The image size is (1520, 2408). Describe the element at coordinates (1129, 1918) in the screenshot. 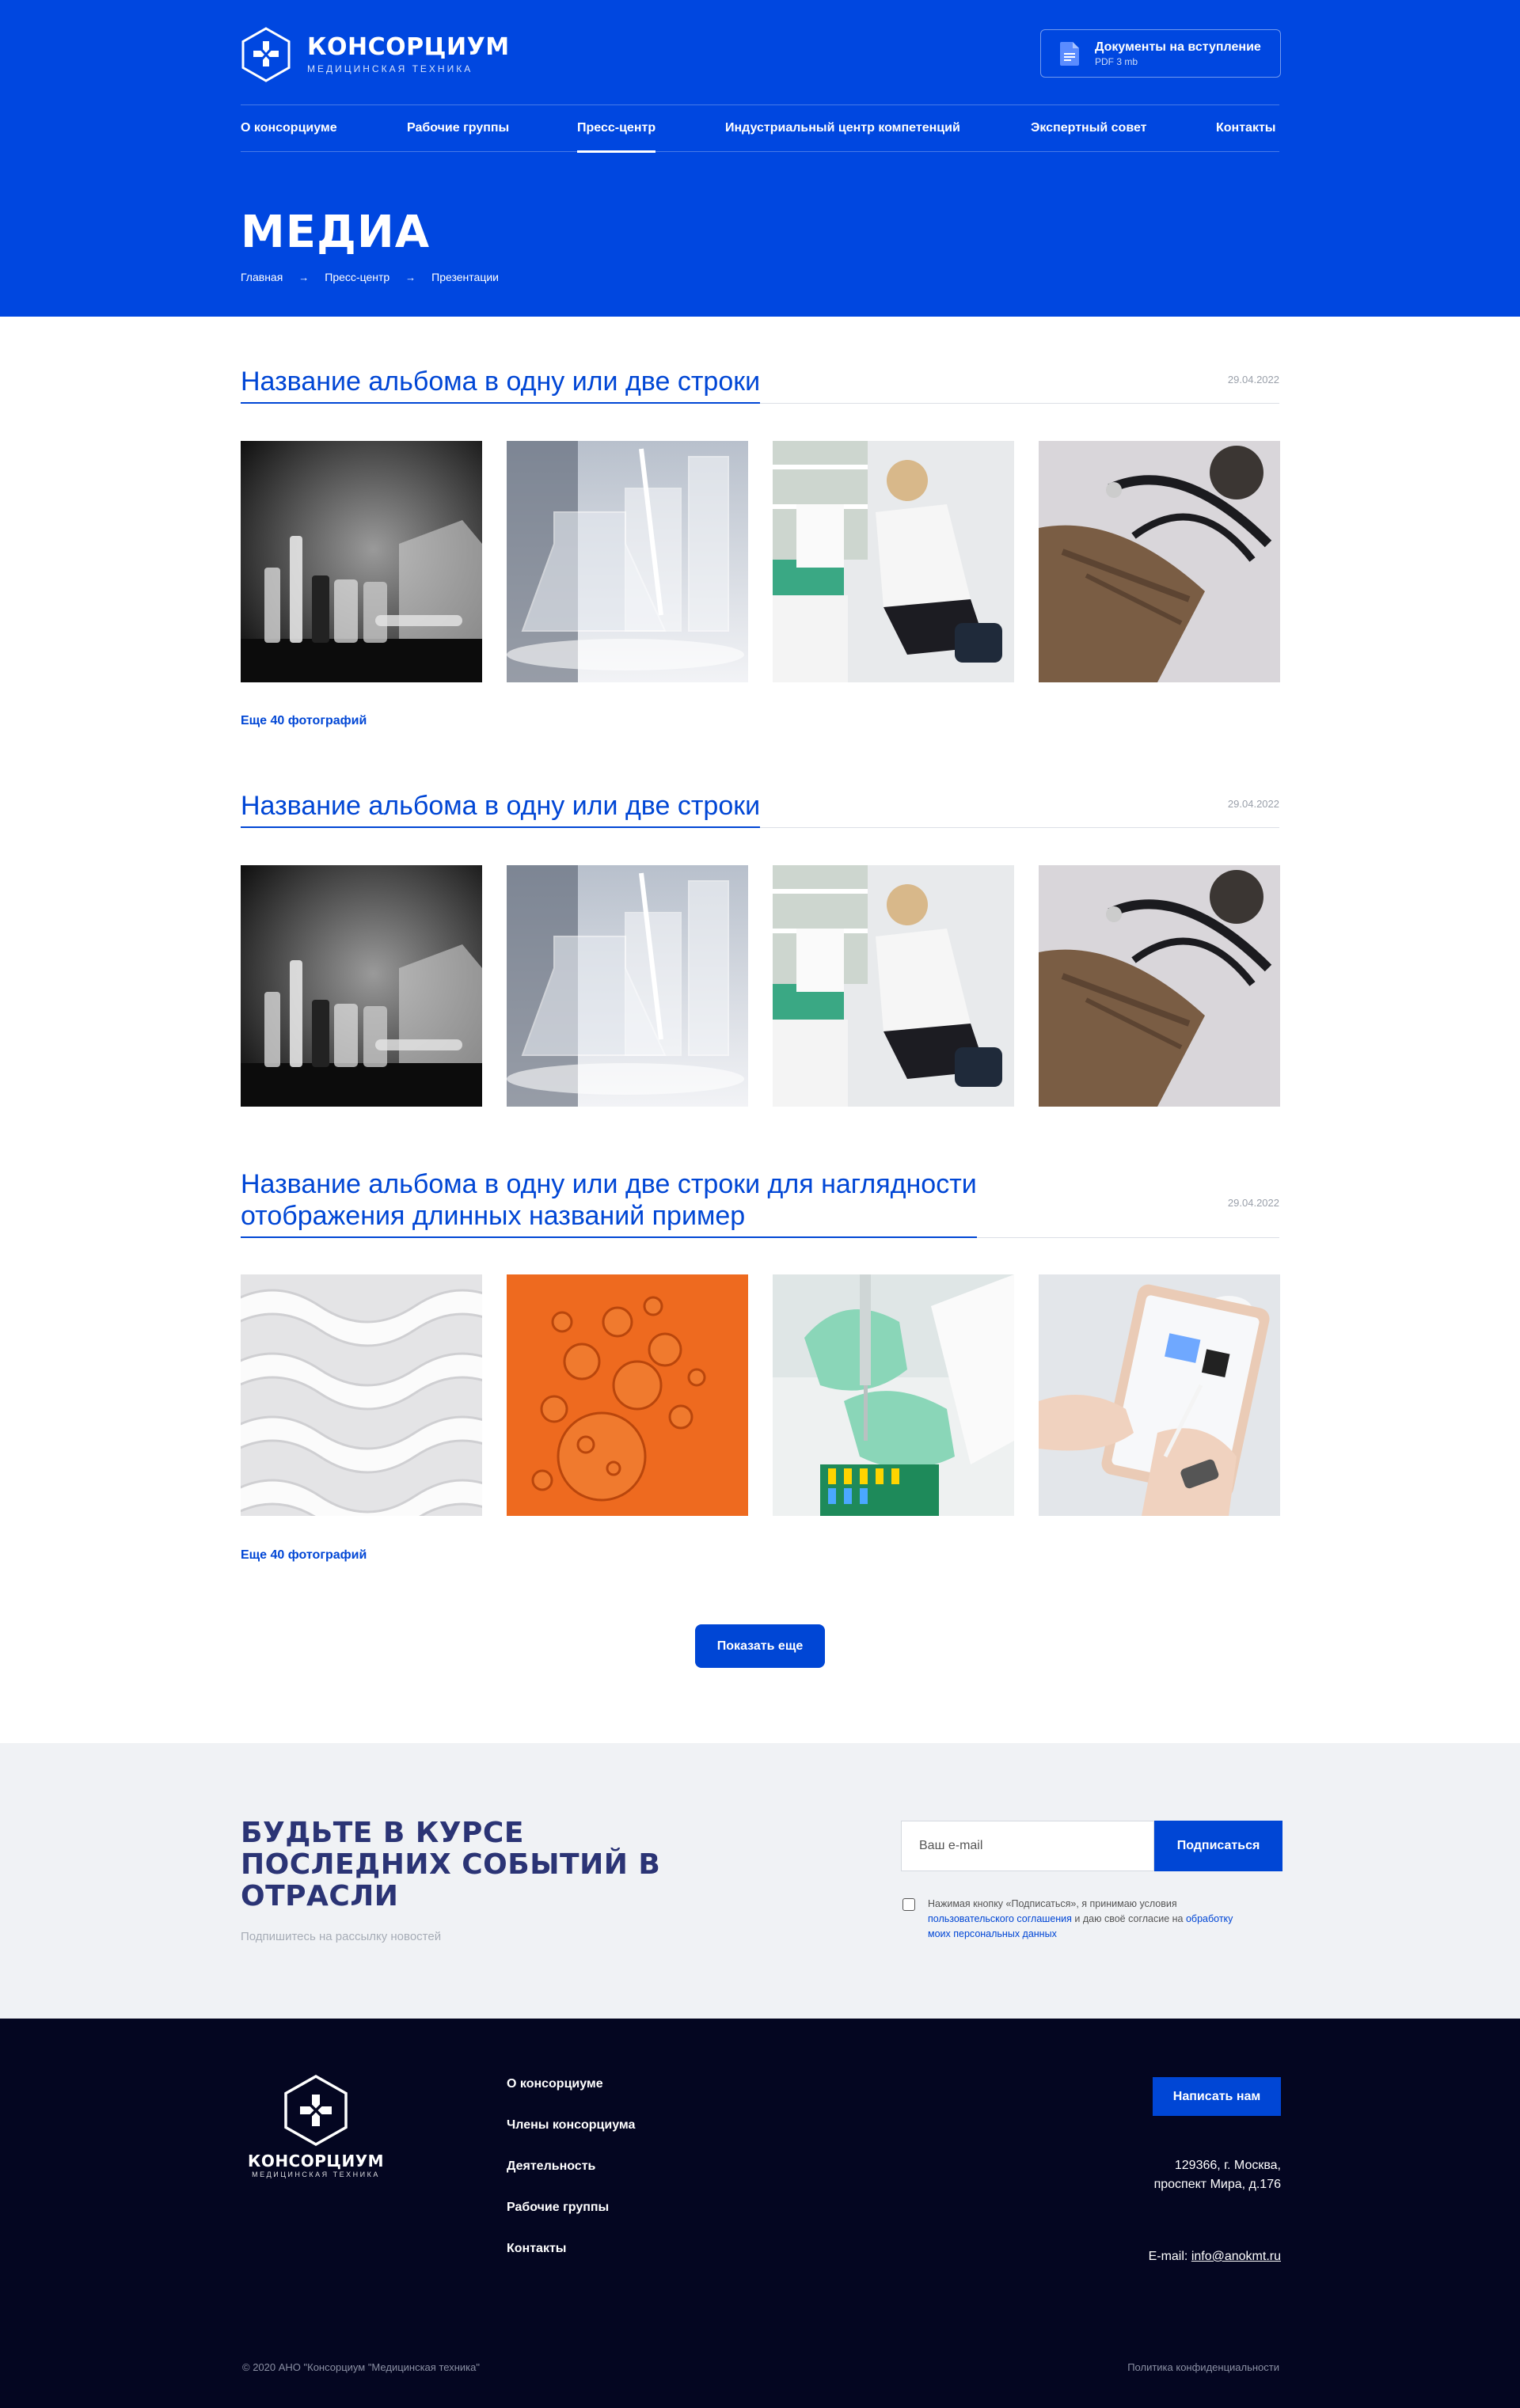

I see `agree-text-part-2: и даю своё согласие на` at that location.